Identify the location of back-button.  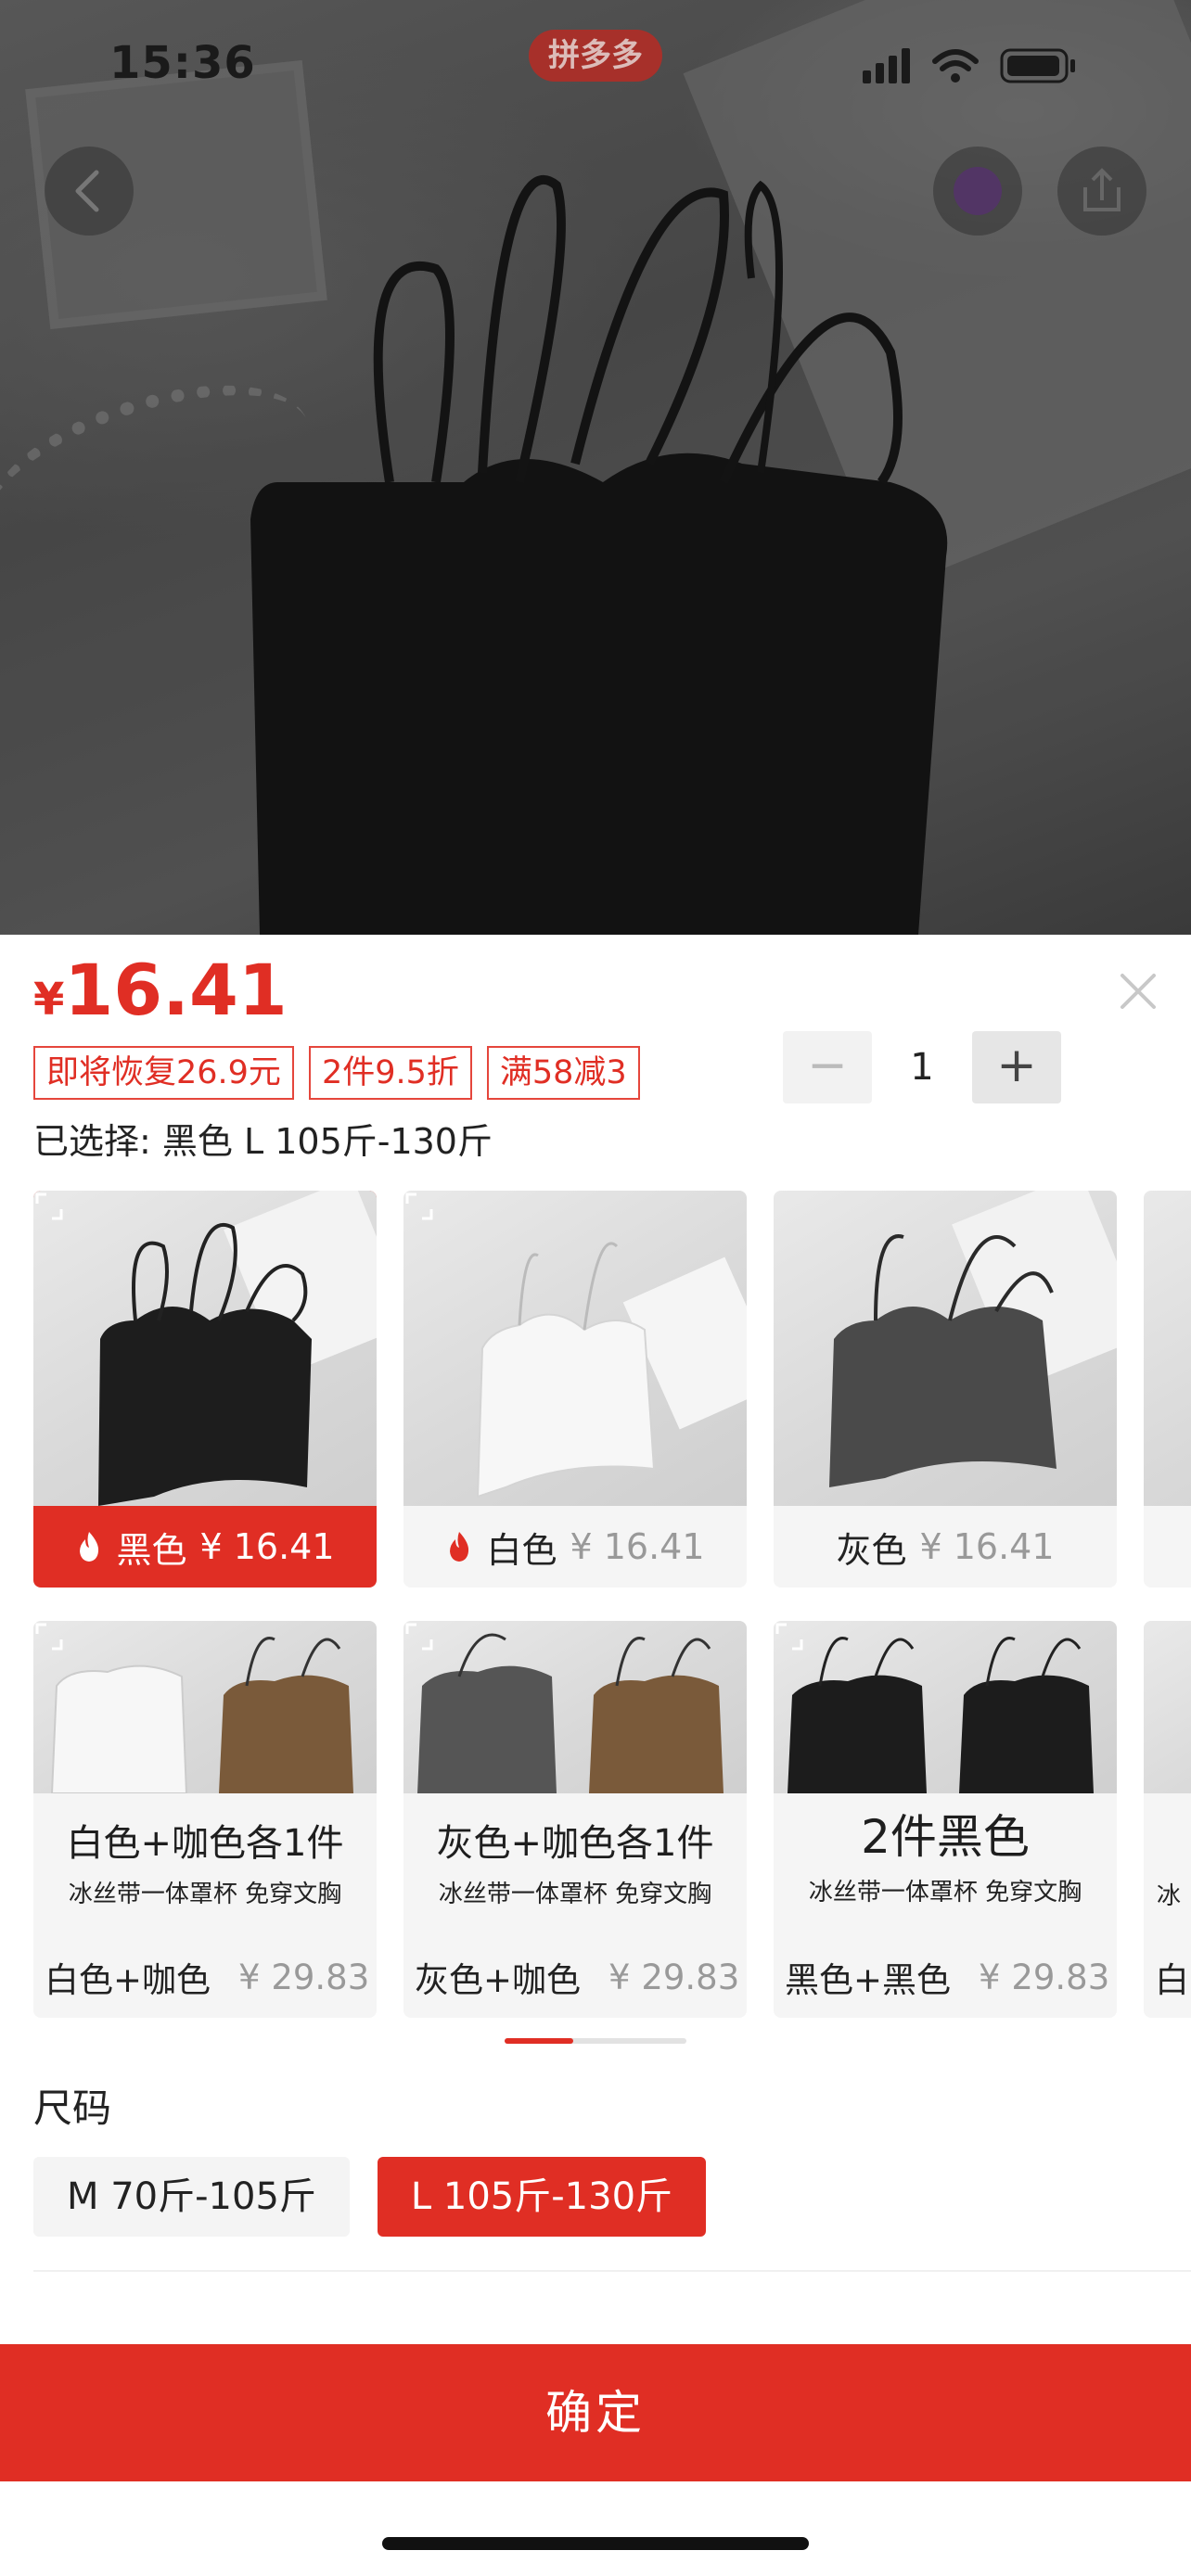
(89, 191).